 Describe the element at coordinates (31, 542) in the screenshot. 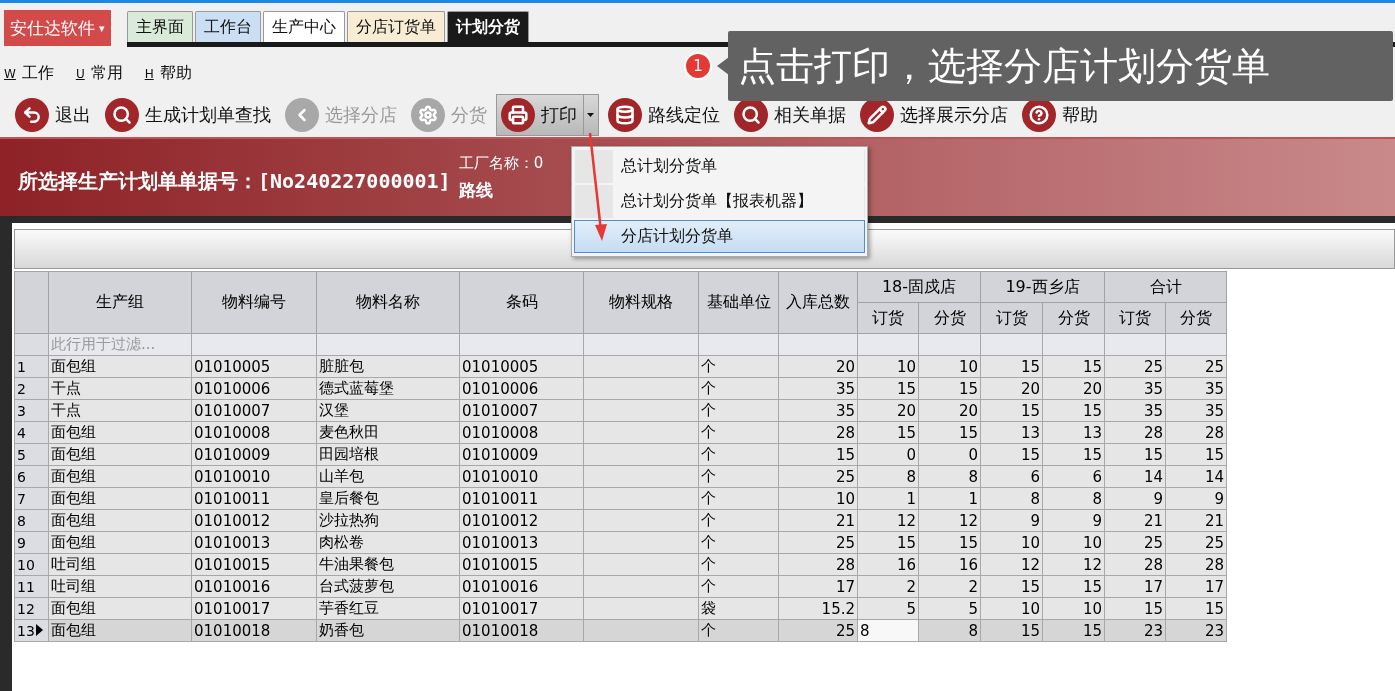

I see `row-number: 9` at that location.